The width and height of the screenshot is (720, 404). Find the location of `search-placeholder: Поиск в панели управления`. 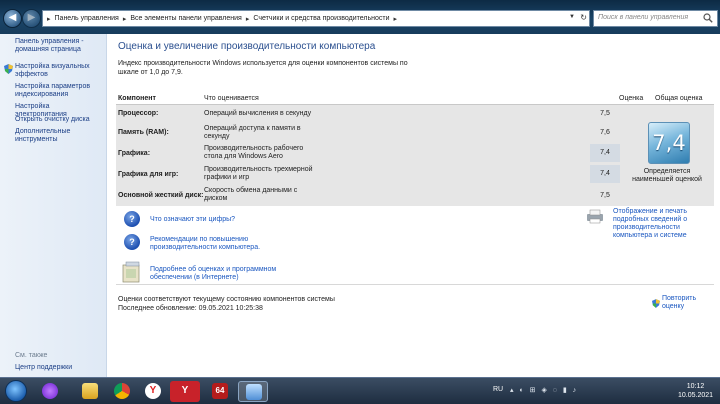

search-placeholder: Поиск в панели управления is located at coordinates (643, 17).